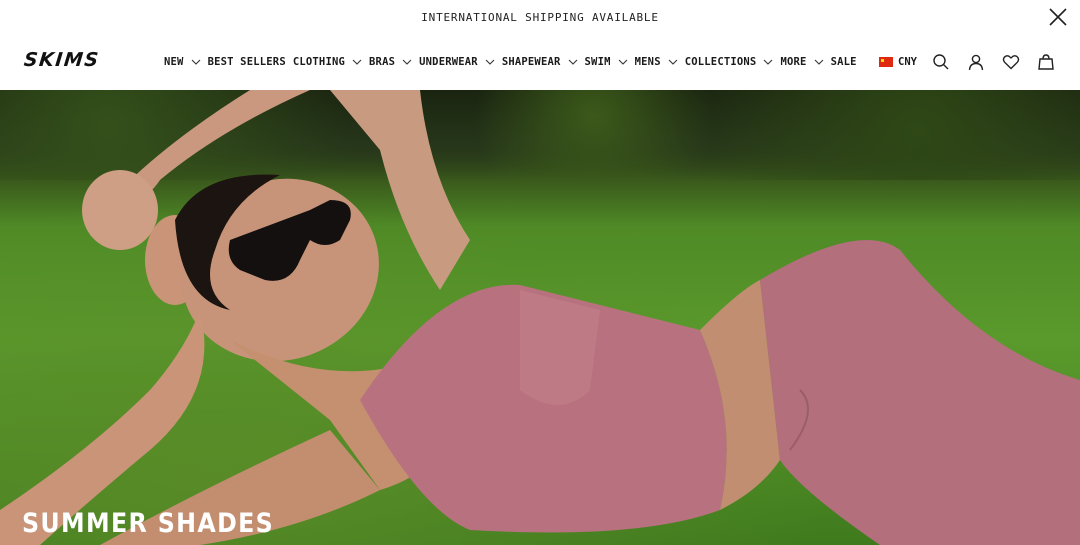 This screenshot has height=545, width=1080. Describe the element at coordinates (886, 62) in the screenshot. I see `china-flag-icon` at that location.